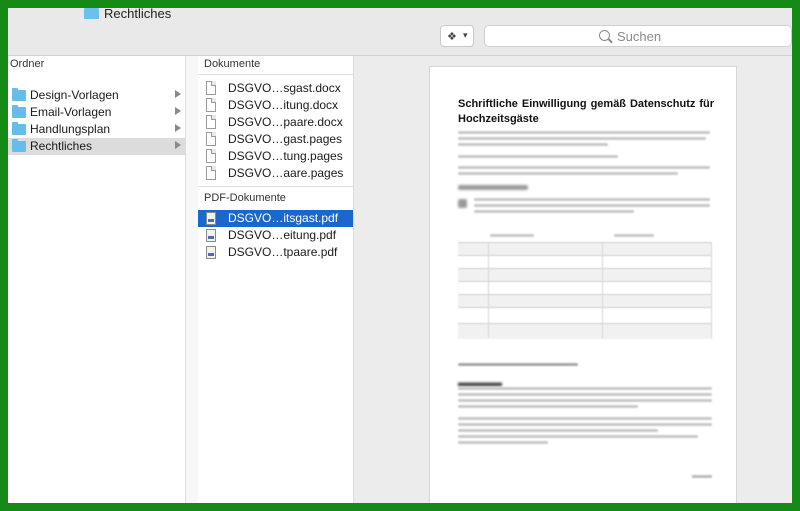 The width and height of the screenshot is (800, 511). I want to click on window-title: Rechtliches, so click(138, 14).